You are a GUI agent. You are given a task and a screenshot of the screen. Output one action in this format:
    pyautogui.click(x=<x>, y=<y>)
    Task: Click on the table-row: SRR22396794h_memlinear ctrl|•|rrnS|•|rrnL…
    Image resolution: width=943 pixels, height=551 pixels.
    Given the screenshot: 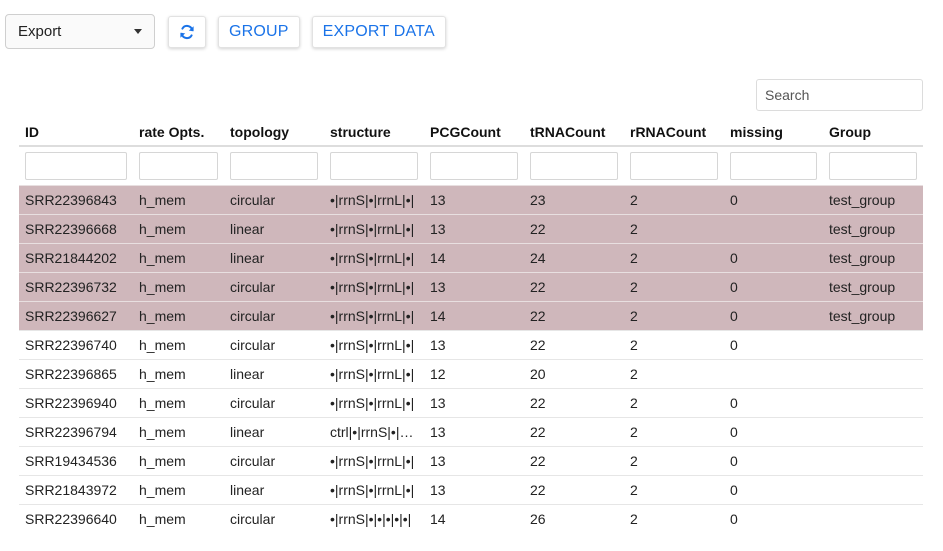 What is the action you would take?
    pyautogui.click(x=471, y=431)
    